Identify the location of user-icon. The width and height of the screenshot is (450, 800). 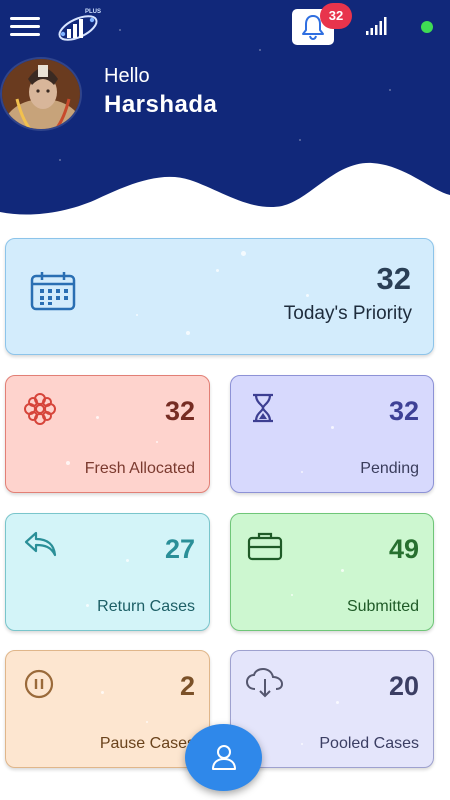
(224, 757).